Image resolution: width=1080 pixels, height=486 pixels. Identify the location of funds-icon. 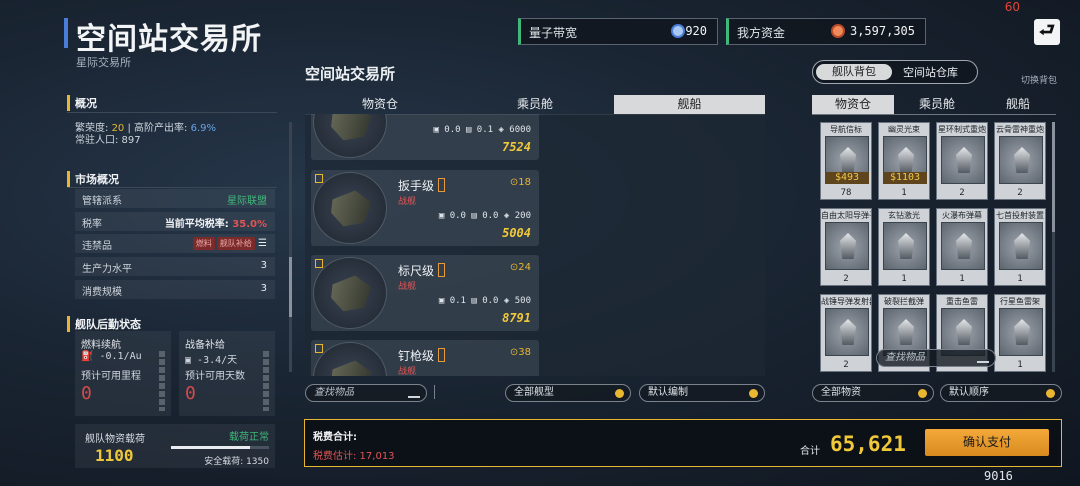
(838, 31).